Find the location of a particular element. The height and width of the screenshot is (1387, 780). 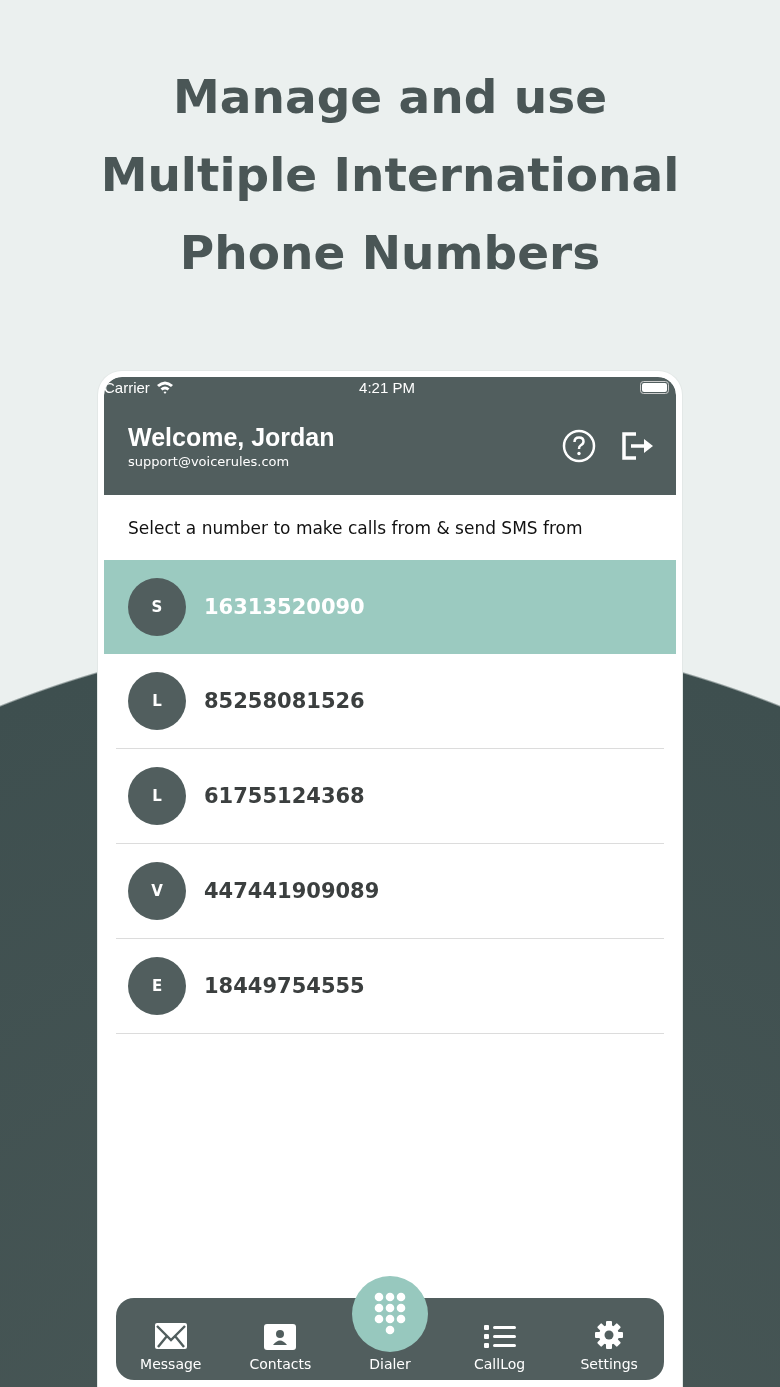

headline: Multiple International is located at coordinates (390, 175).